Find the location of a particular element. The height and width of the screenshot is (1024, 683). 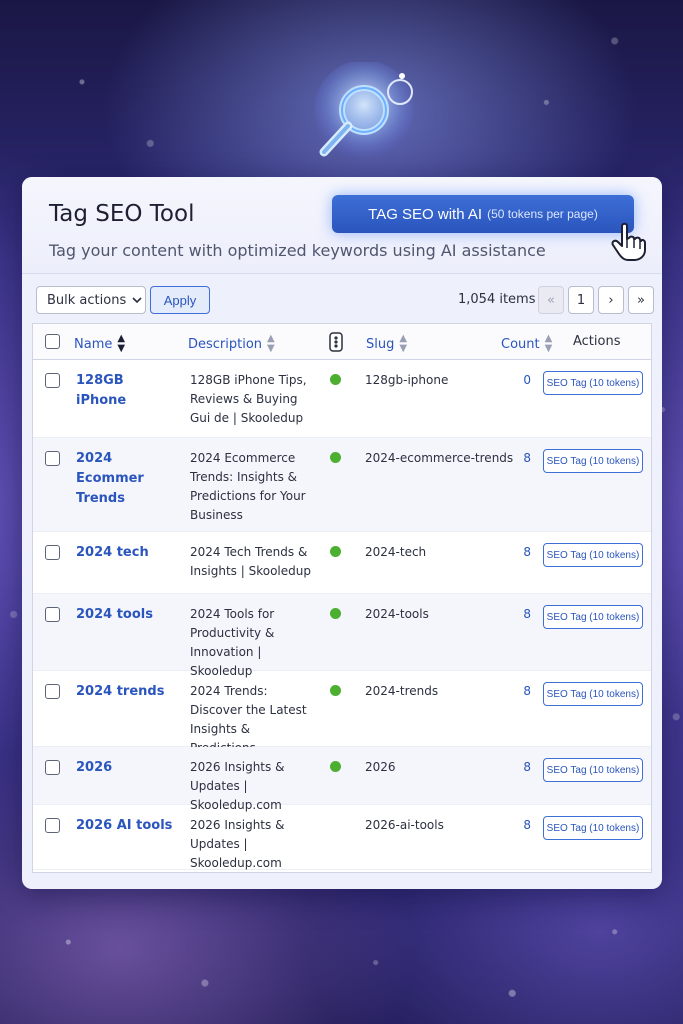

tag-slug: 2024-tools is located at coordinates (397, 614).